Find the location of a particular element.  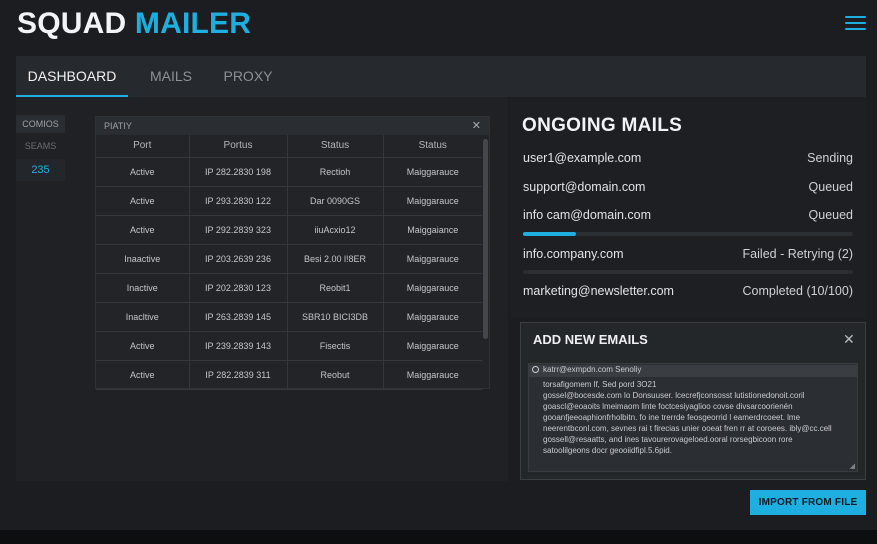

cell-ip: IP 263.2839 145 is located at coordinates (238, 317).